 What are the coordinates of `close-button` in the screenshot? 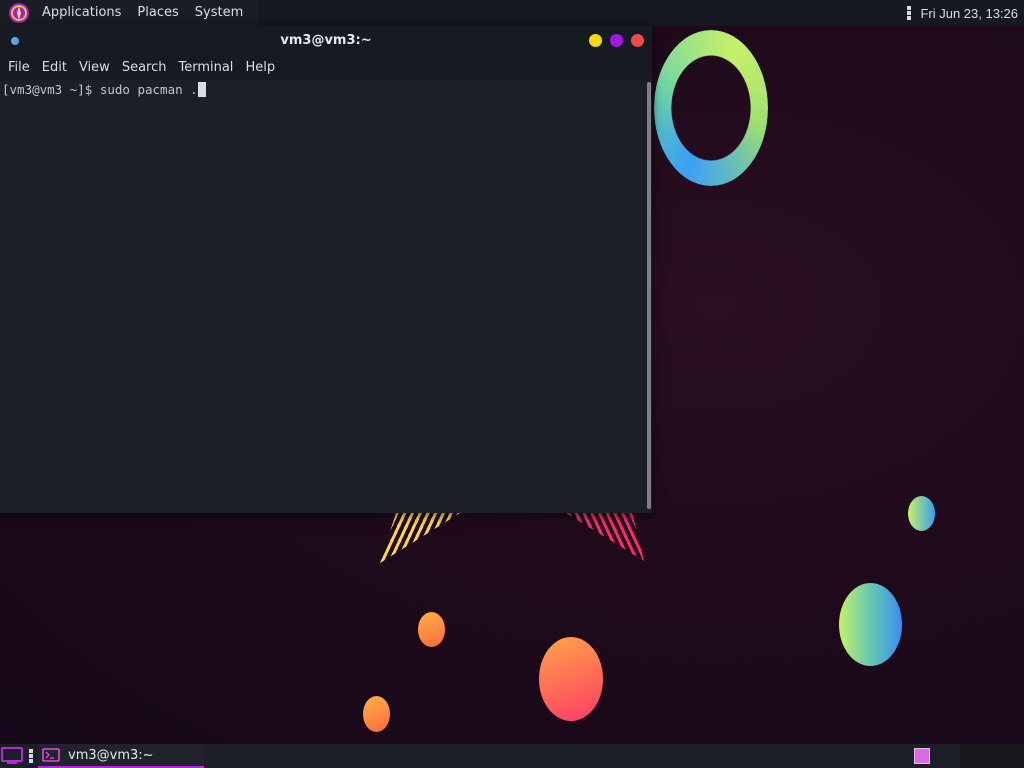 It's located at (637, 40).